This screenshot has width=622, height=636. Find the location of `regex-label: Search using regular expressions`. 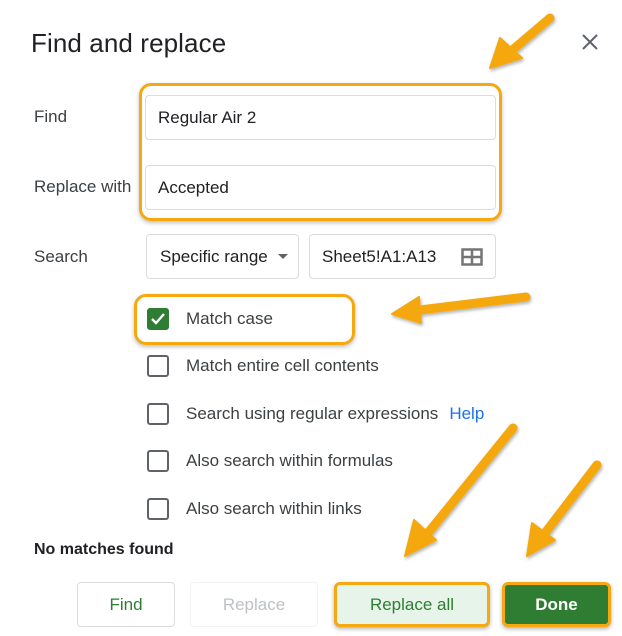

regex-label: Search using regular expressions is located at coordinates (312, 413).